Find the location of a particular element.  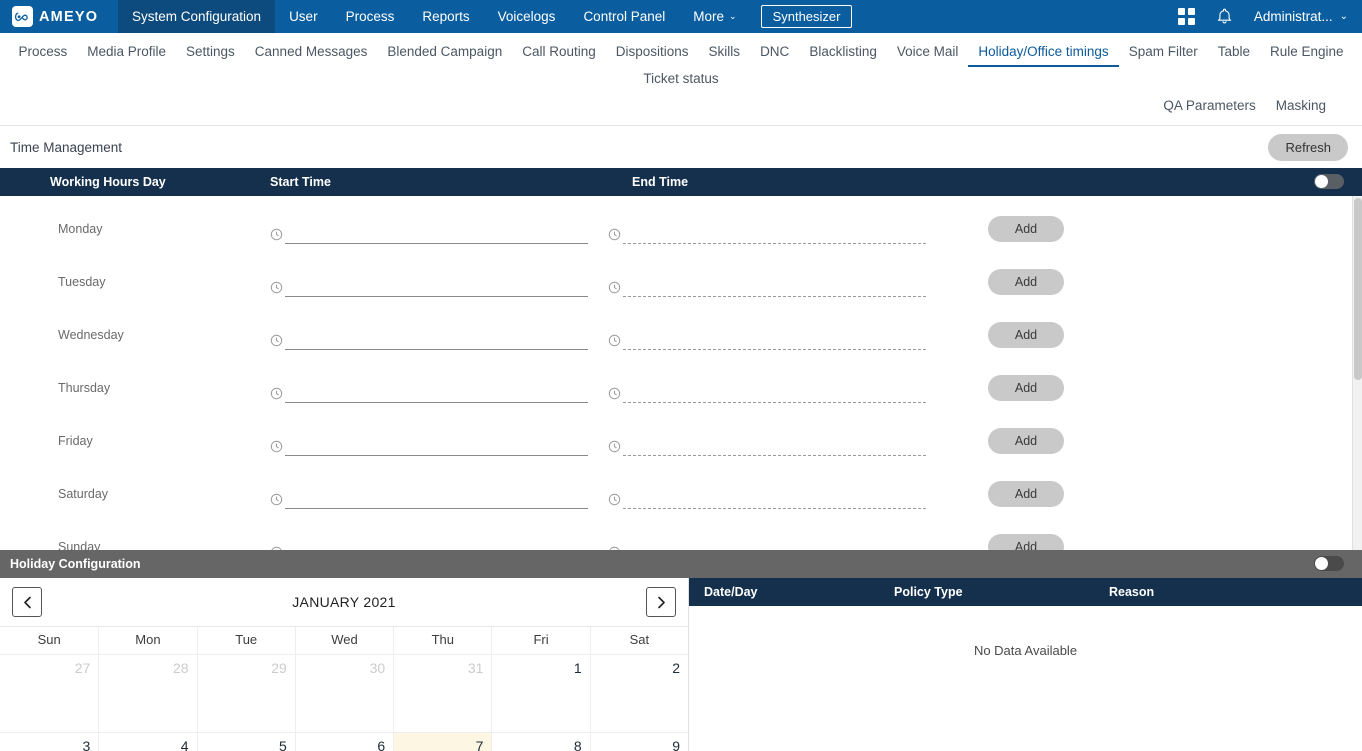

end-time-input-saturday is located at coordinates (767, 501).